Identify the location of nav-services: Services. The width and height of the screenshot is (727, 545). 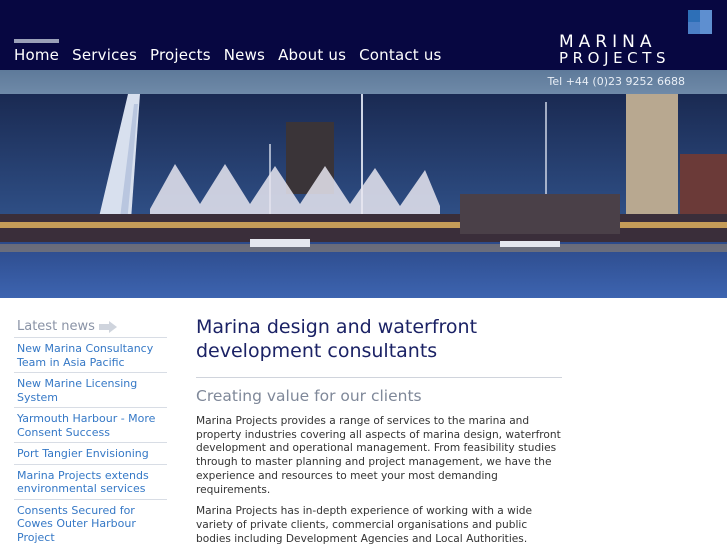
(104, 55).